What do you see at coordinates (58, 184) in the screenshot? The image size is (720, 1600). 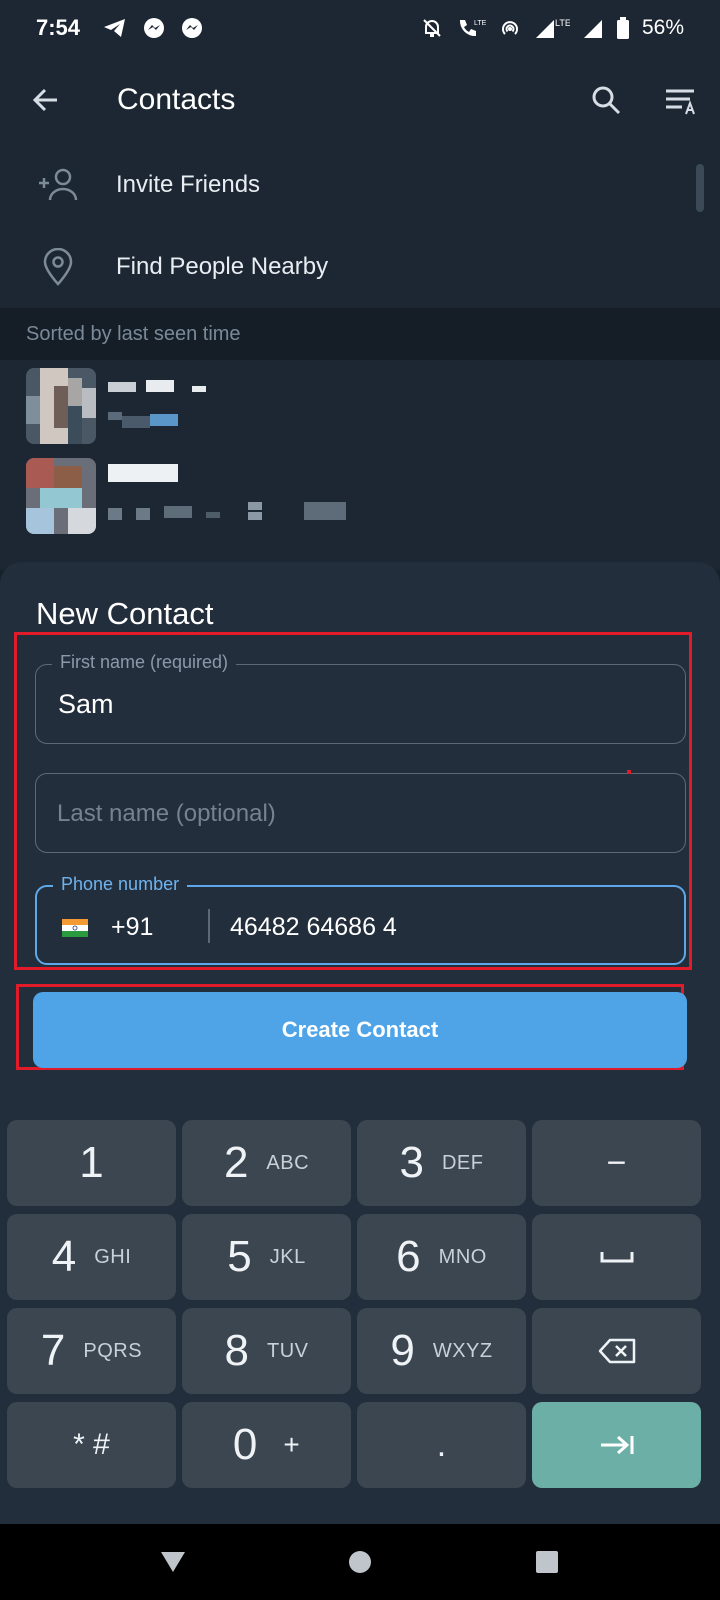 I see `add-person-icon` at bounding box center [58, 184].